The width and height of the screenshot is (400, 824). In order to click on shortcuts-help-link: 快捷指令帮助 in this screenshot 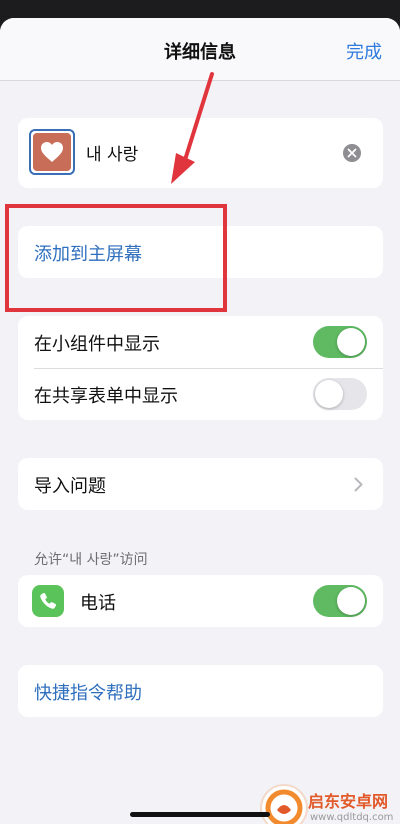, I will do `click(88, 692)`.